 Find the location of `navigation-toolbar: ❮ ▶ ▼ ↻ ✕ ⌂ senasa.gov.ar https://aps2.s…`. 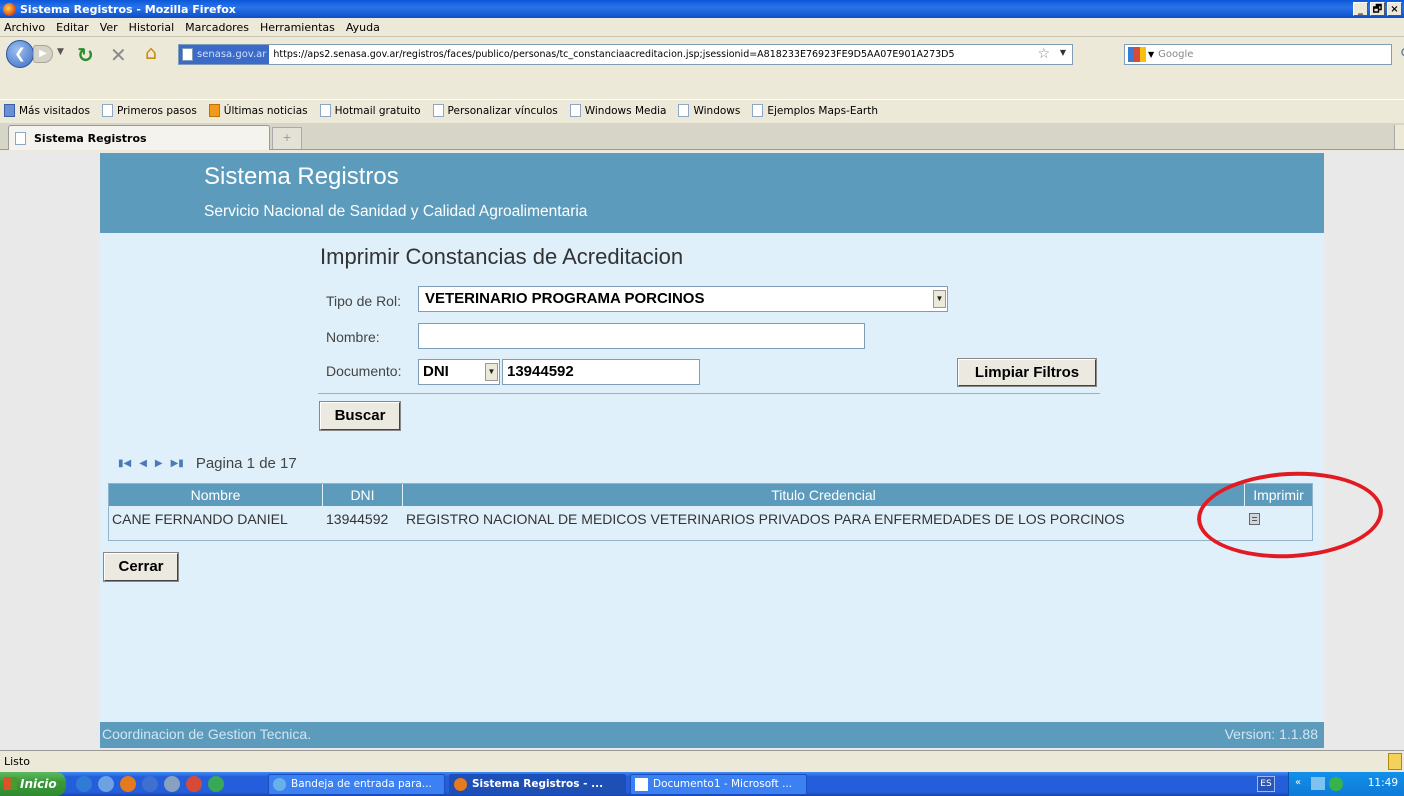

navigation-toolbar: ❮ ▶ ▼ ↻ ✕ ⌂ senasa.gov.ar https://aps2.s… is located at coordinates (702, 67).